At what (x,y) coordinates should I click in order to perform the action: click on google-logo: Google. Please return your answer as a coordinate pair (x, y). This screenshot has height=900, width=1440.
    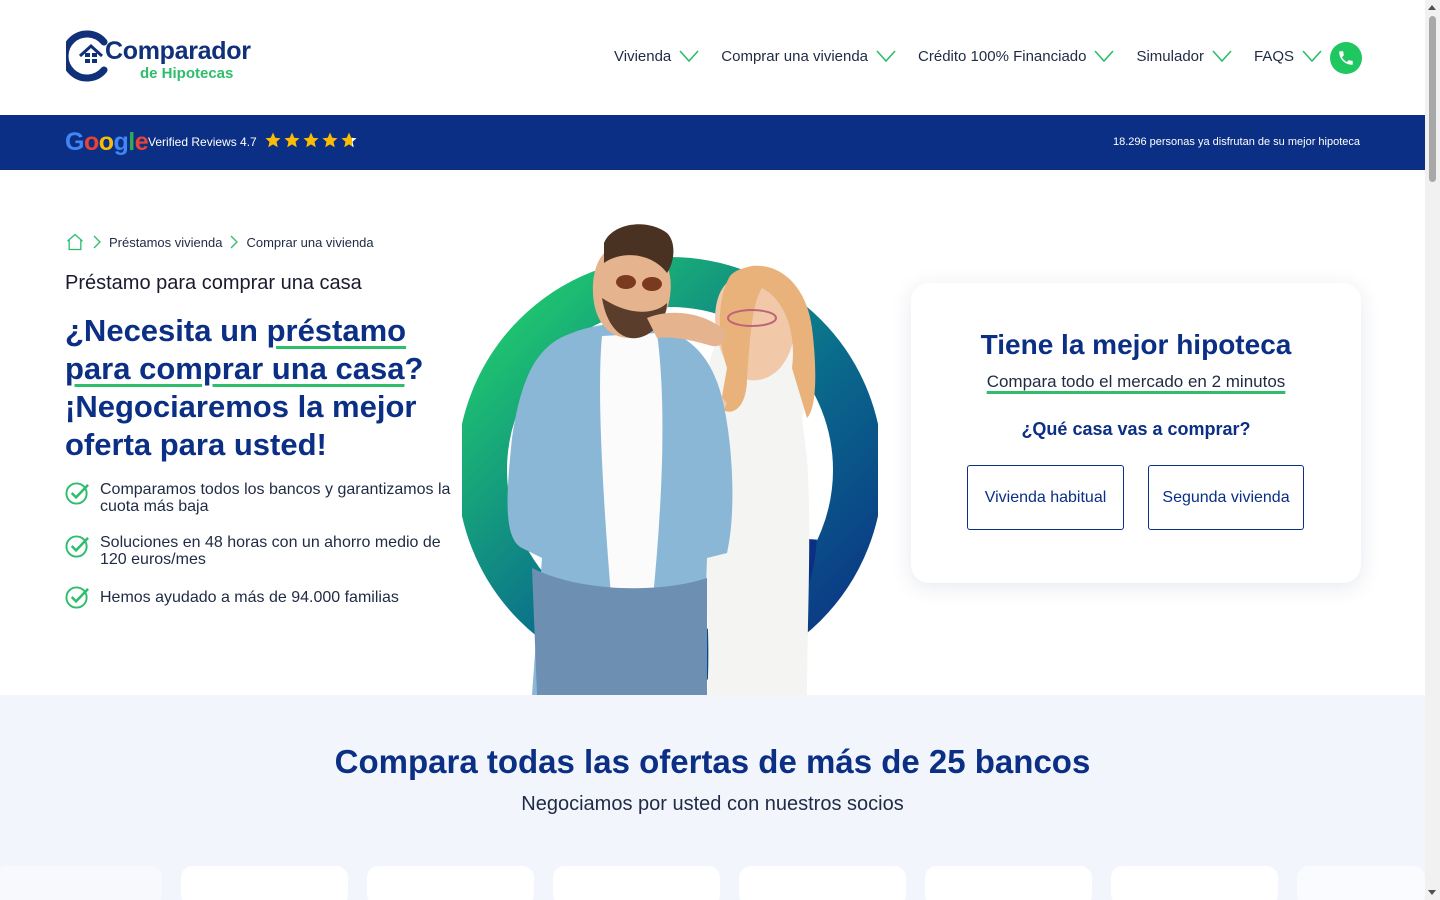
    Looking at the image, I should click on (107, 142).